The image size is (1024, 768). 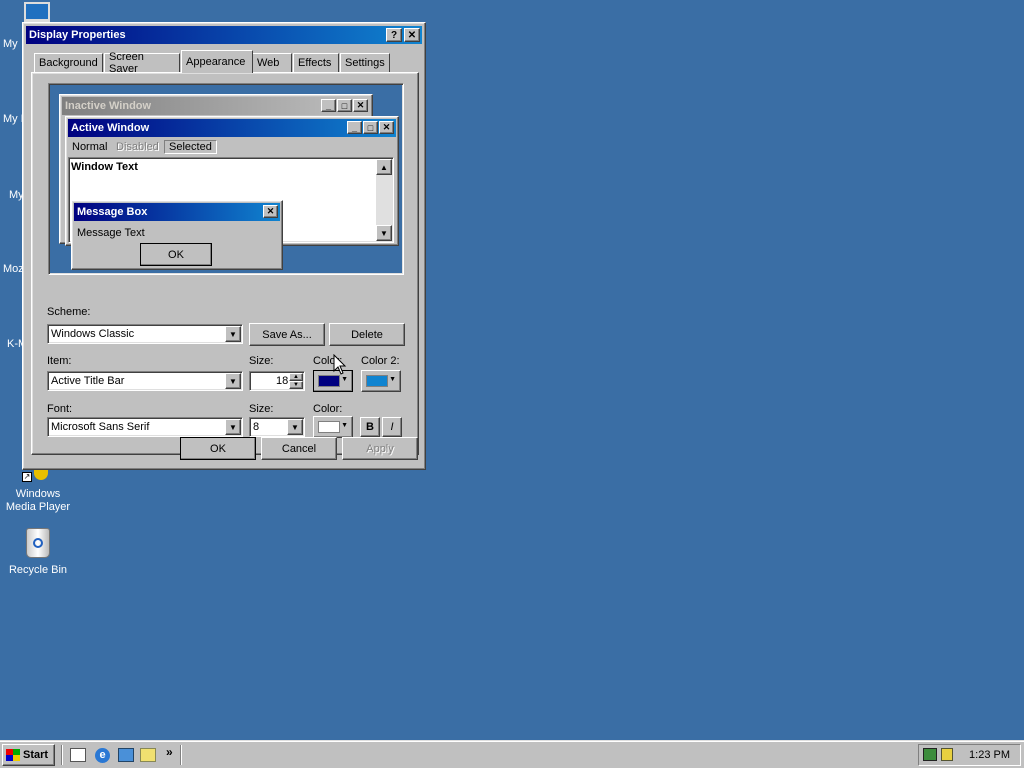 I want to click on dialog-title: Display Properties, so click(x=77, y=35).